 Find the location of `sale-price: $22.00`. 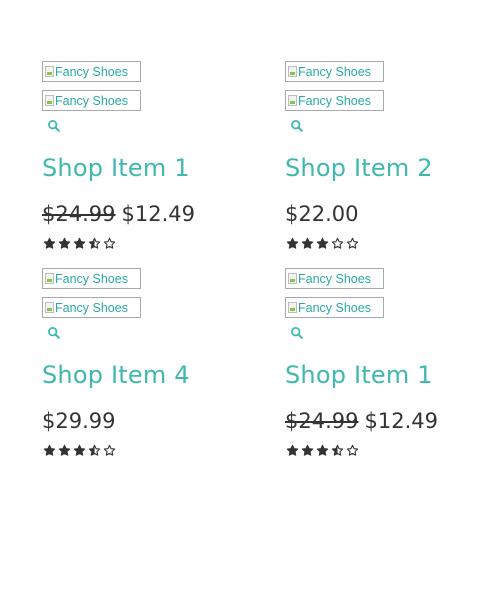

sale-price: $22.00 is located at coordinates (322, 214).